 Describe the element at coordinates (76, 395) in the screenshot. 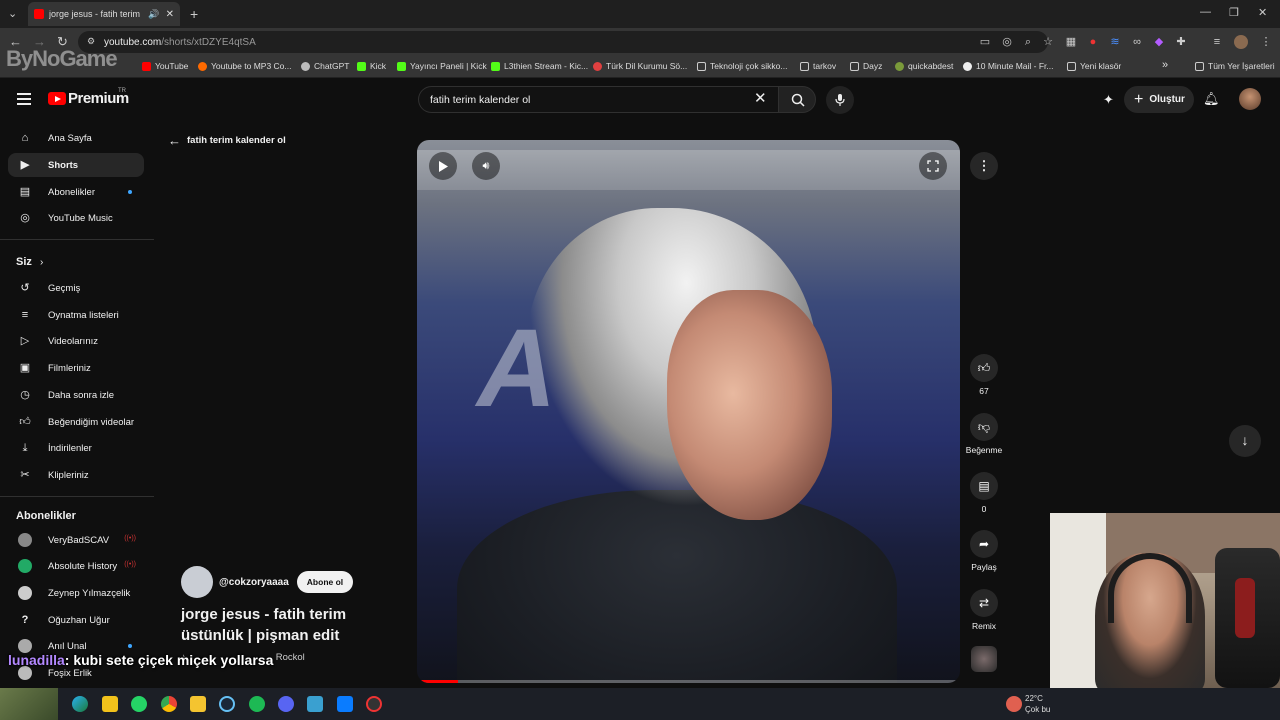

I see `sidebar-item-watch-later: ◷ Daha sonra izle` at that location.